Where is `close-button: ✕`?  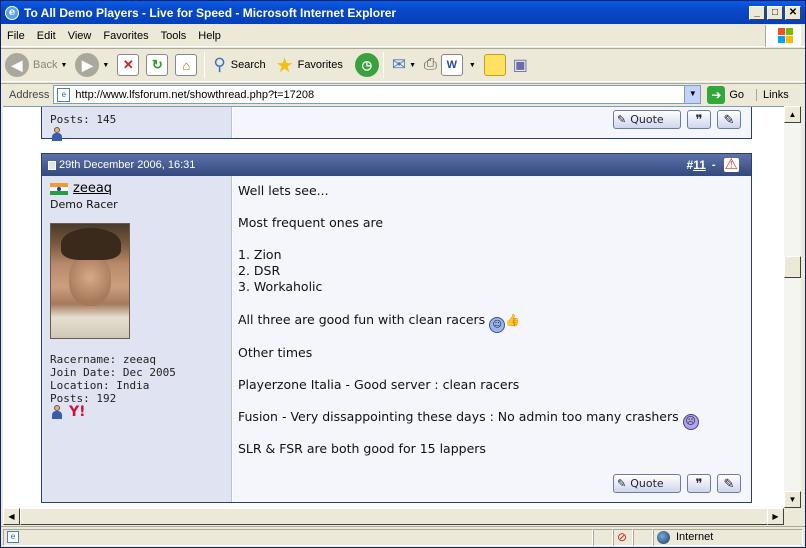
close-button: ✕ is located at coordinates (793, 12).